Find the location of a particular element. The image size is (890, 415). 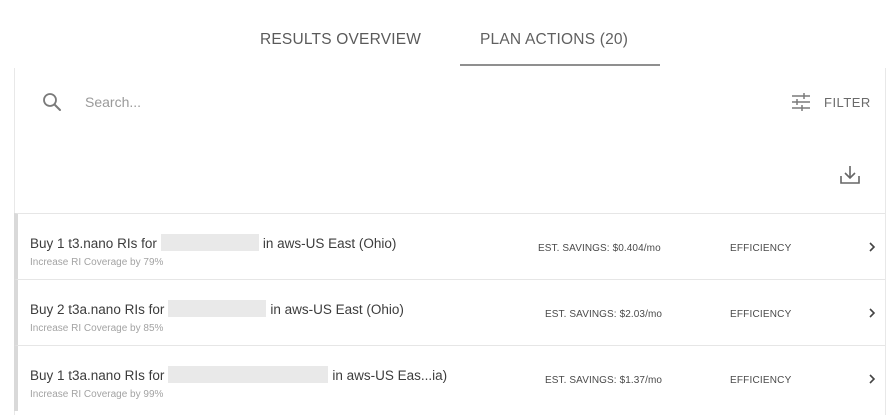

filter-label: FILTER is located at coordinates (847, 102).